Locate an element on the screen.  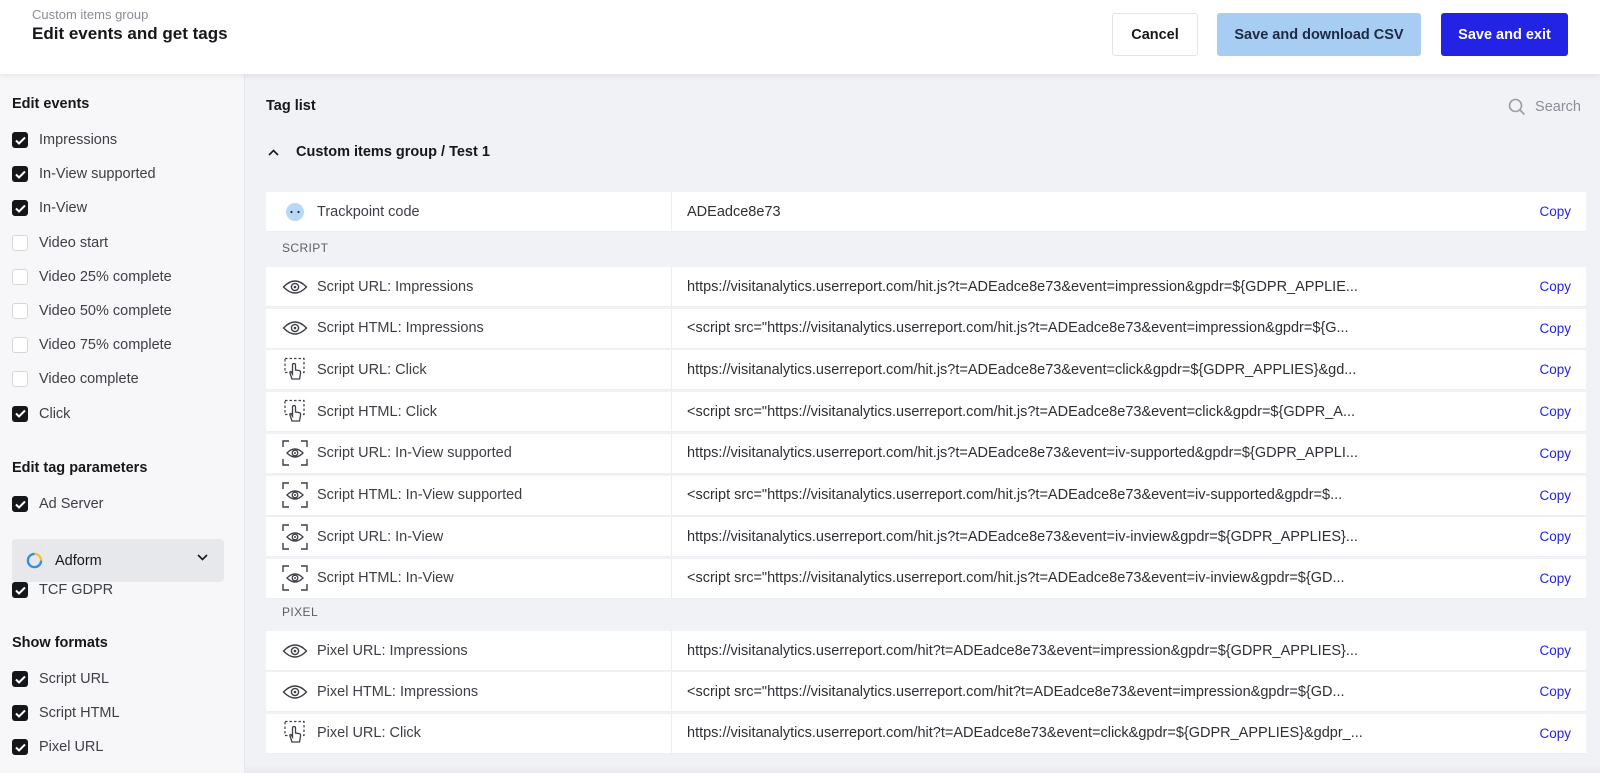
breadcrumb: Custom items group is located at coordinates (90, 14).